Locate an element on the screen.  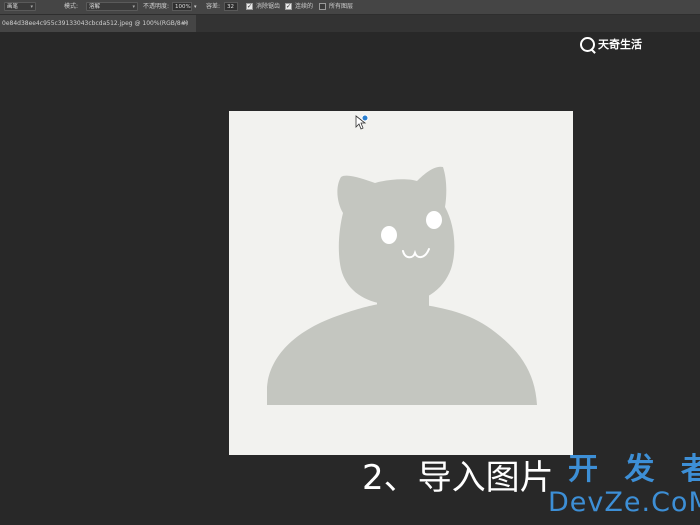
logo-badge-icon is located at coordinates (587, 44).